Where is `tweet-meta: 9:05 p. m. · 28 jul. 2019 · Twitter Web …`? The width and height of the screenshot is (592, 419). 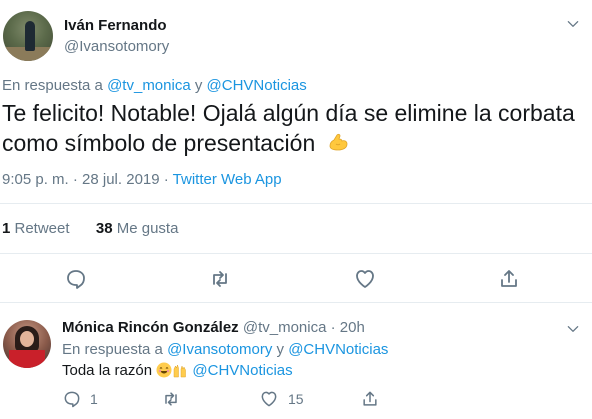
tweet-meta: 9:05 p. m. · 28 jul. 2019 · Twitter Web … is located at coordinates (142, 179).